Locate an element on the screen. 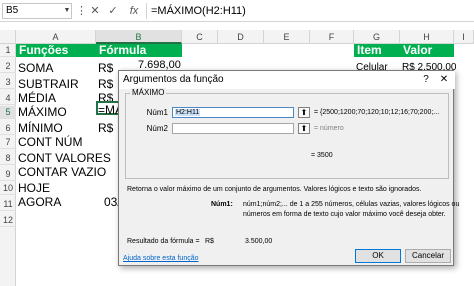 The width and height of the screenshot is (474, 286). more-options-icon: ⋮ is located at coordinates (81, 11).